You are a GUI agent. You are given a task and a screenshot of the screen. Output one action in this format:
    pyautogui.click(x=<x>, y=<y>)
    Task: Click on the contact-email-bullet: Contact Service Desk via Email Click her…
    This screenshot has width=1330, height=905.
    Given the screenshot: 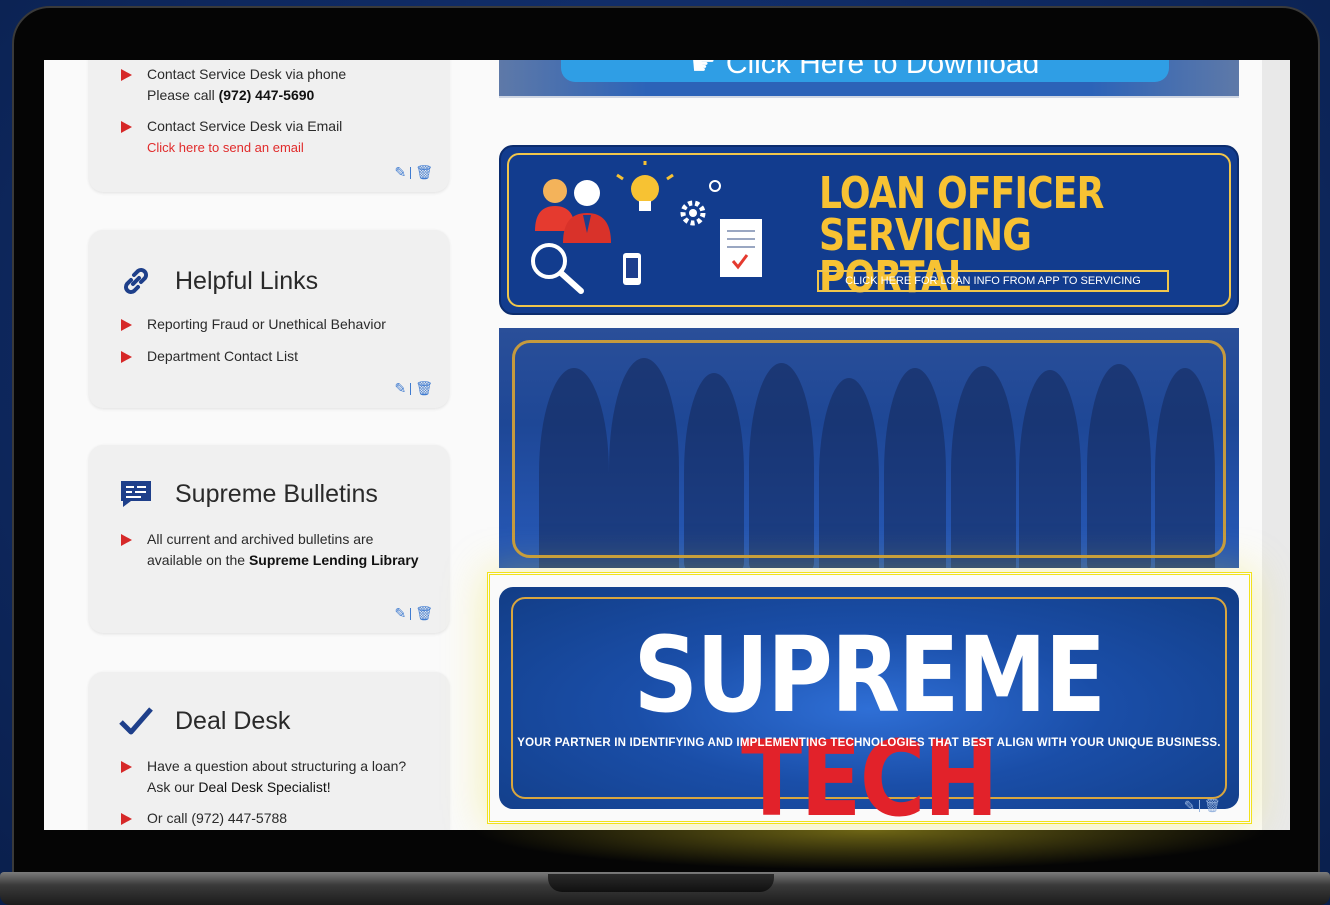 What is the action you would take?
    pyautogui.click(x=276, y=137)
    